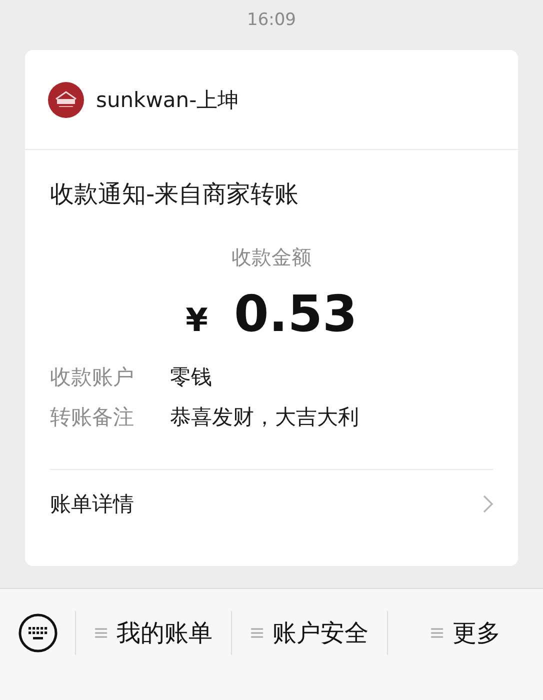 Image resolution: width=543 pixels, height=700 pixels. I want to click on notification-title: 收款通知-来自商家转账, so click(175, 194).